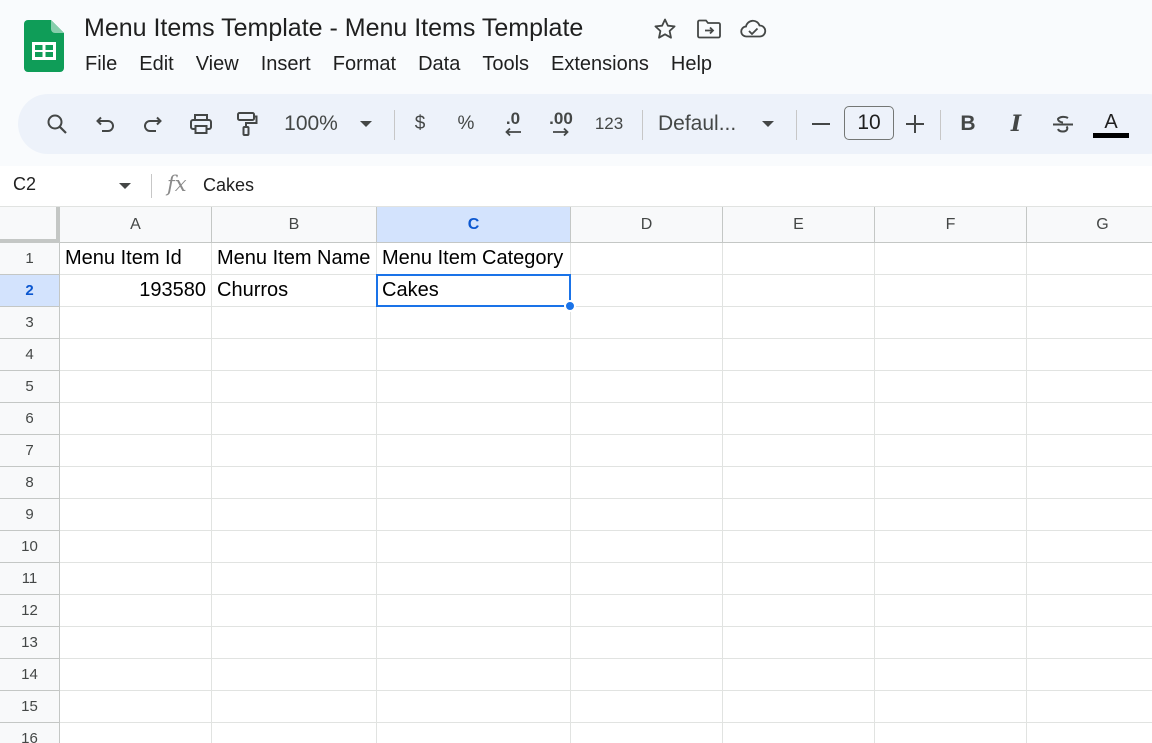 This screenshot has height=743, width=1152. Describe the element at coordinates (951, 515) in the screenshot. I see `cell-f9` at that location.